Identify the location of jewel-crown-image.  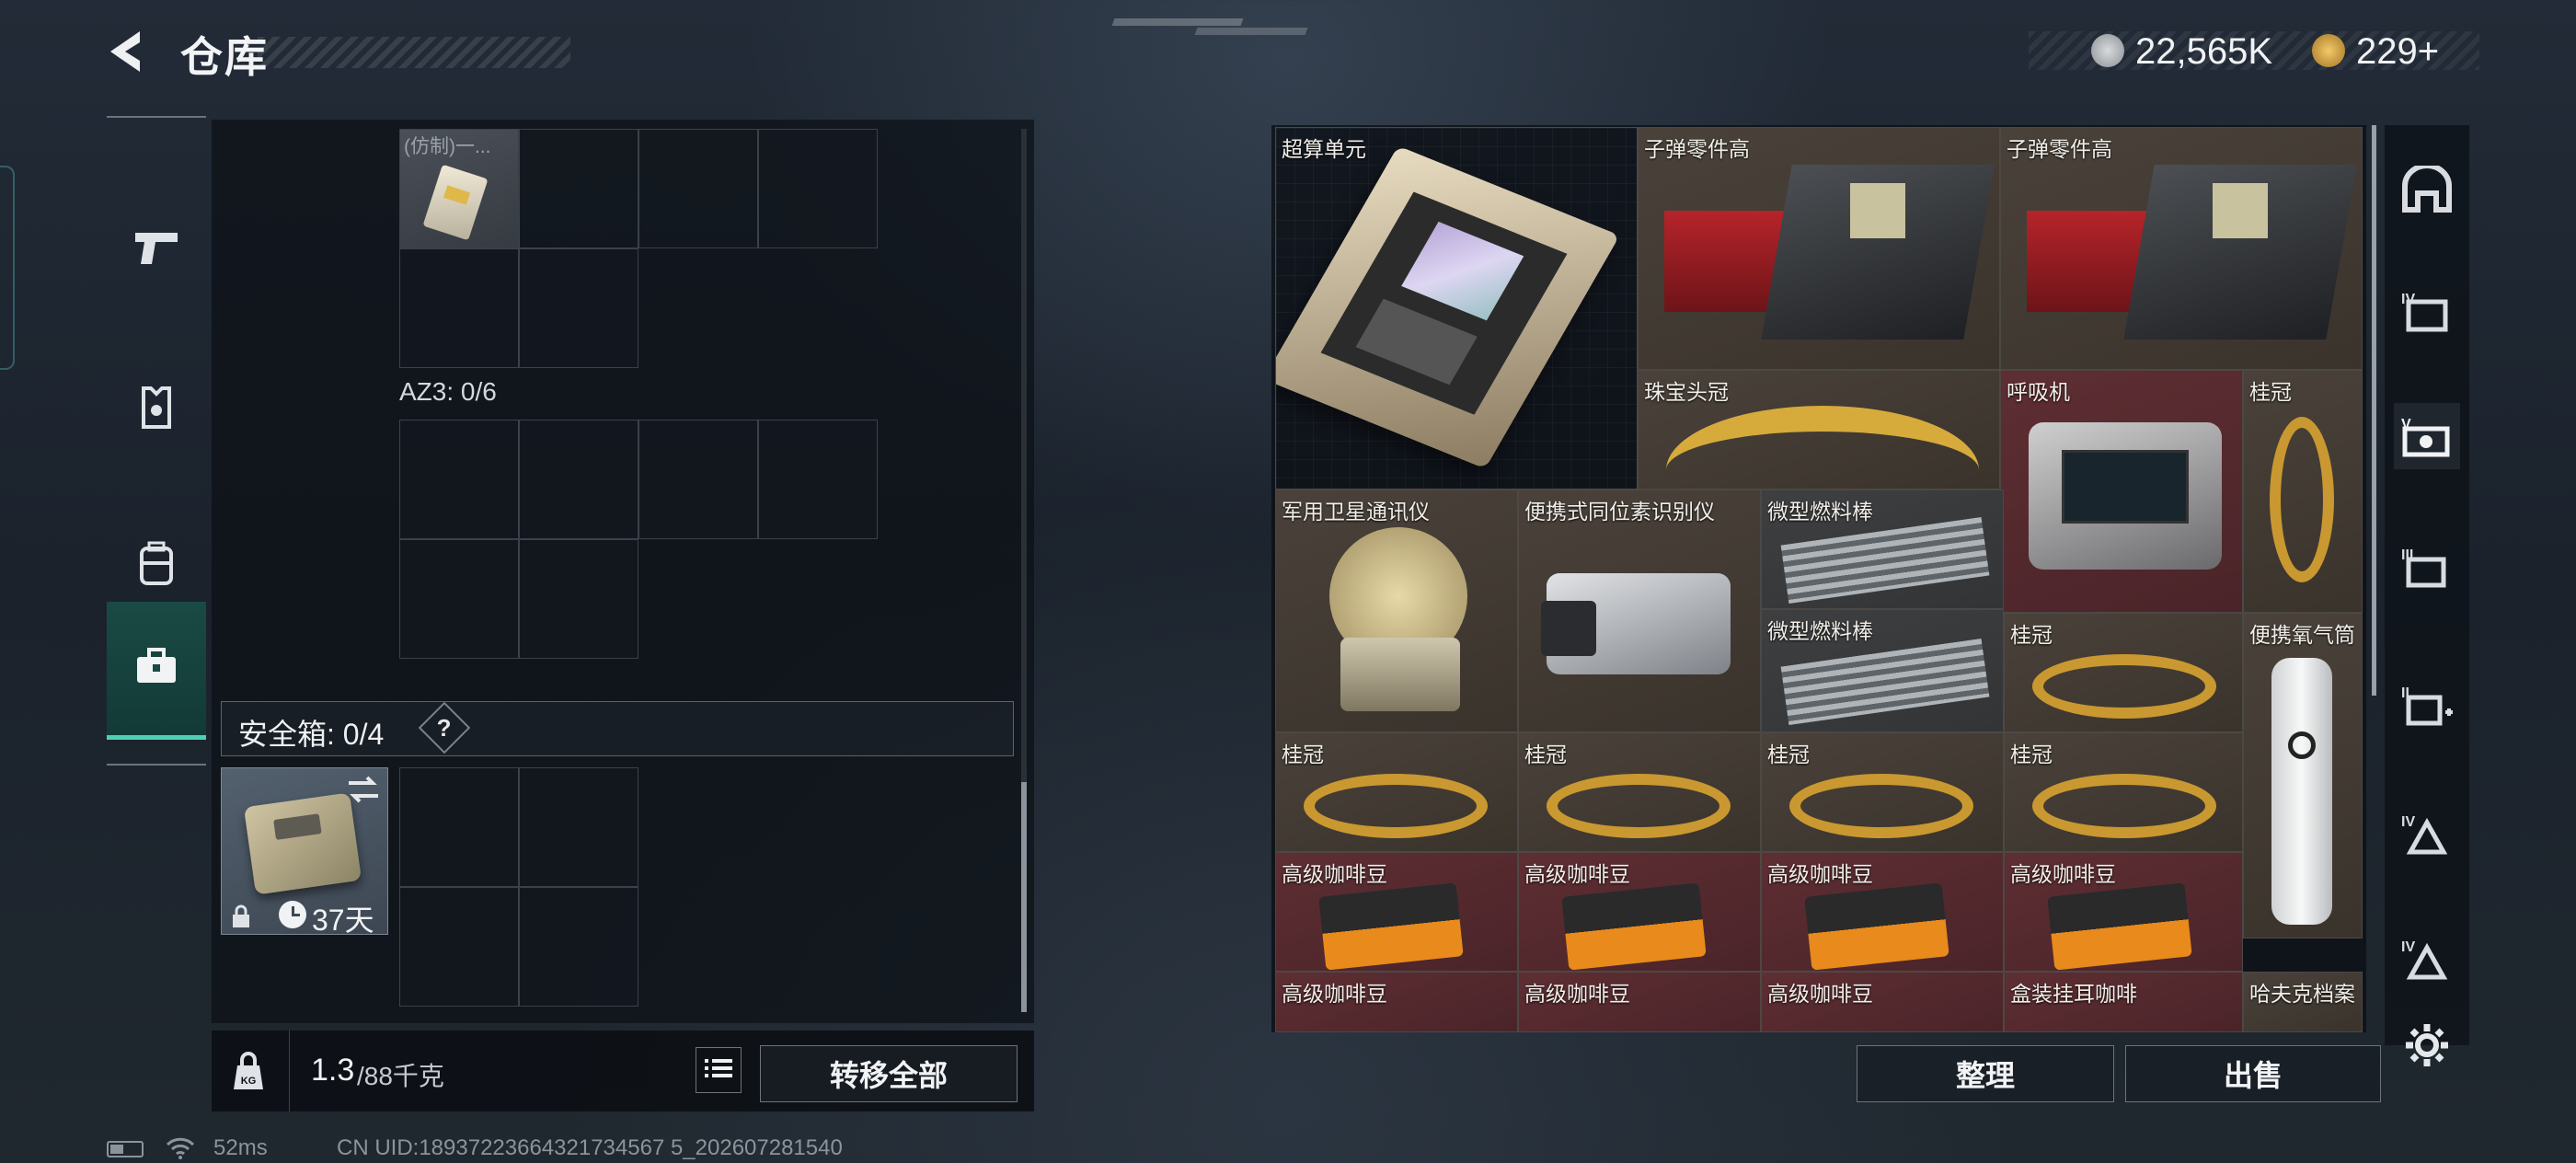
(1822, 438).